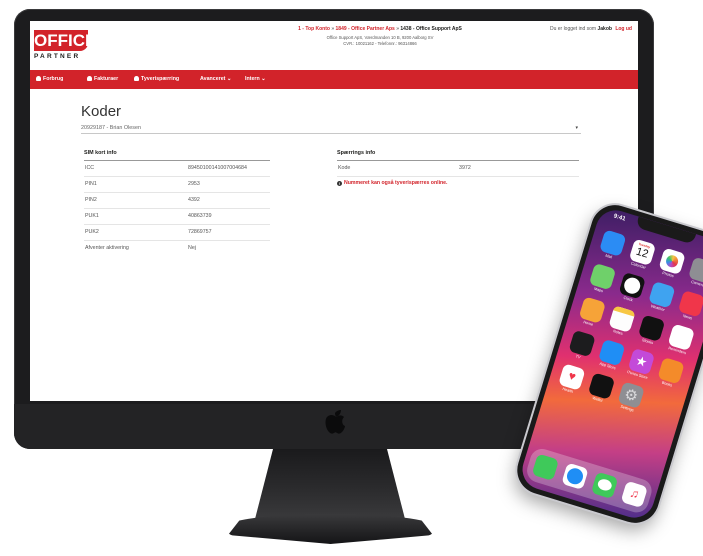  What do you see at coordinates (330, 484) in the screenshot?
I see `imac-stand` at bounding box center [330, 484].